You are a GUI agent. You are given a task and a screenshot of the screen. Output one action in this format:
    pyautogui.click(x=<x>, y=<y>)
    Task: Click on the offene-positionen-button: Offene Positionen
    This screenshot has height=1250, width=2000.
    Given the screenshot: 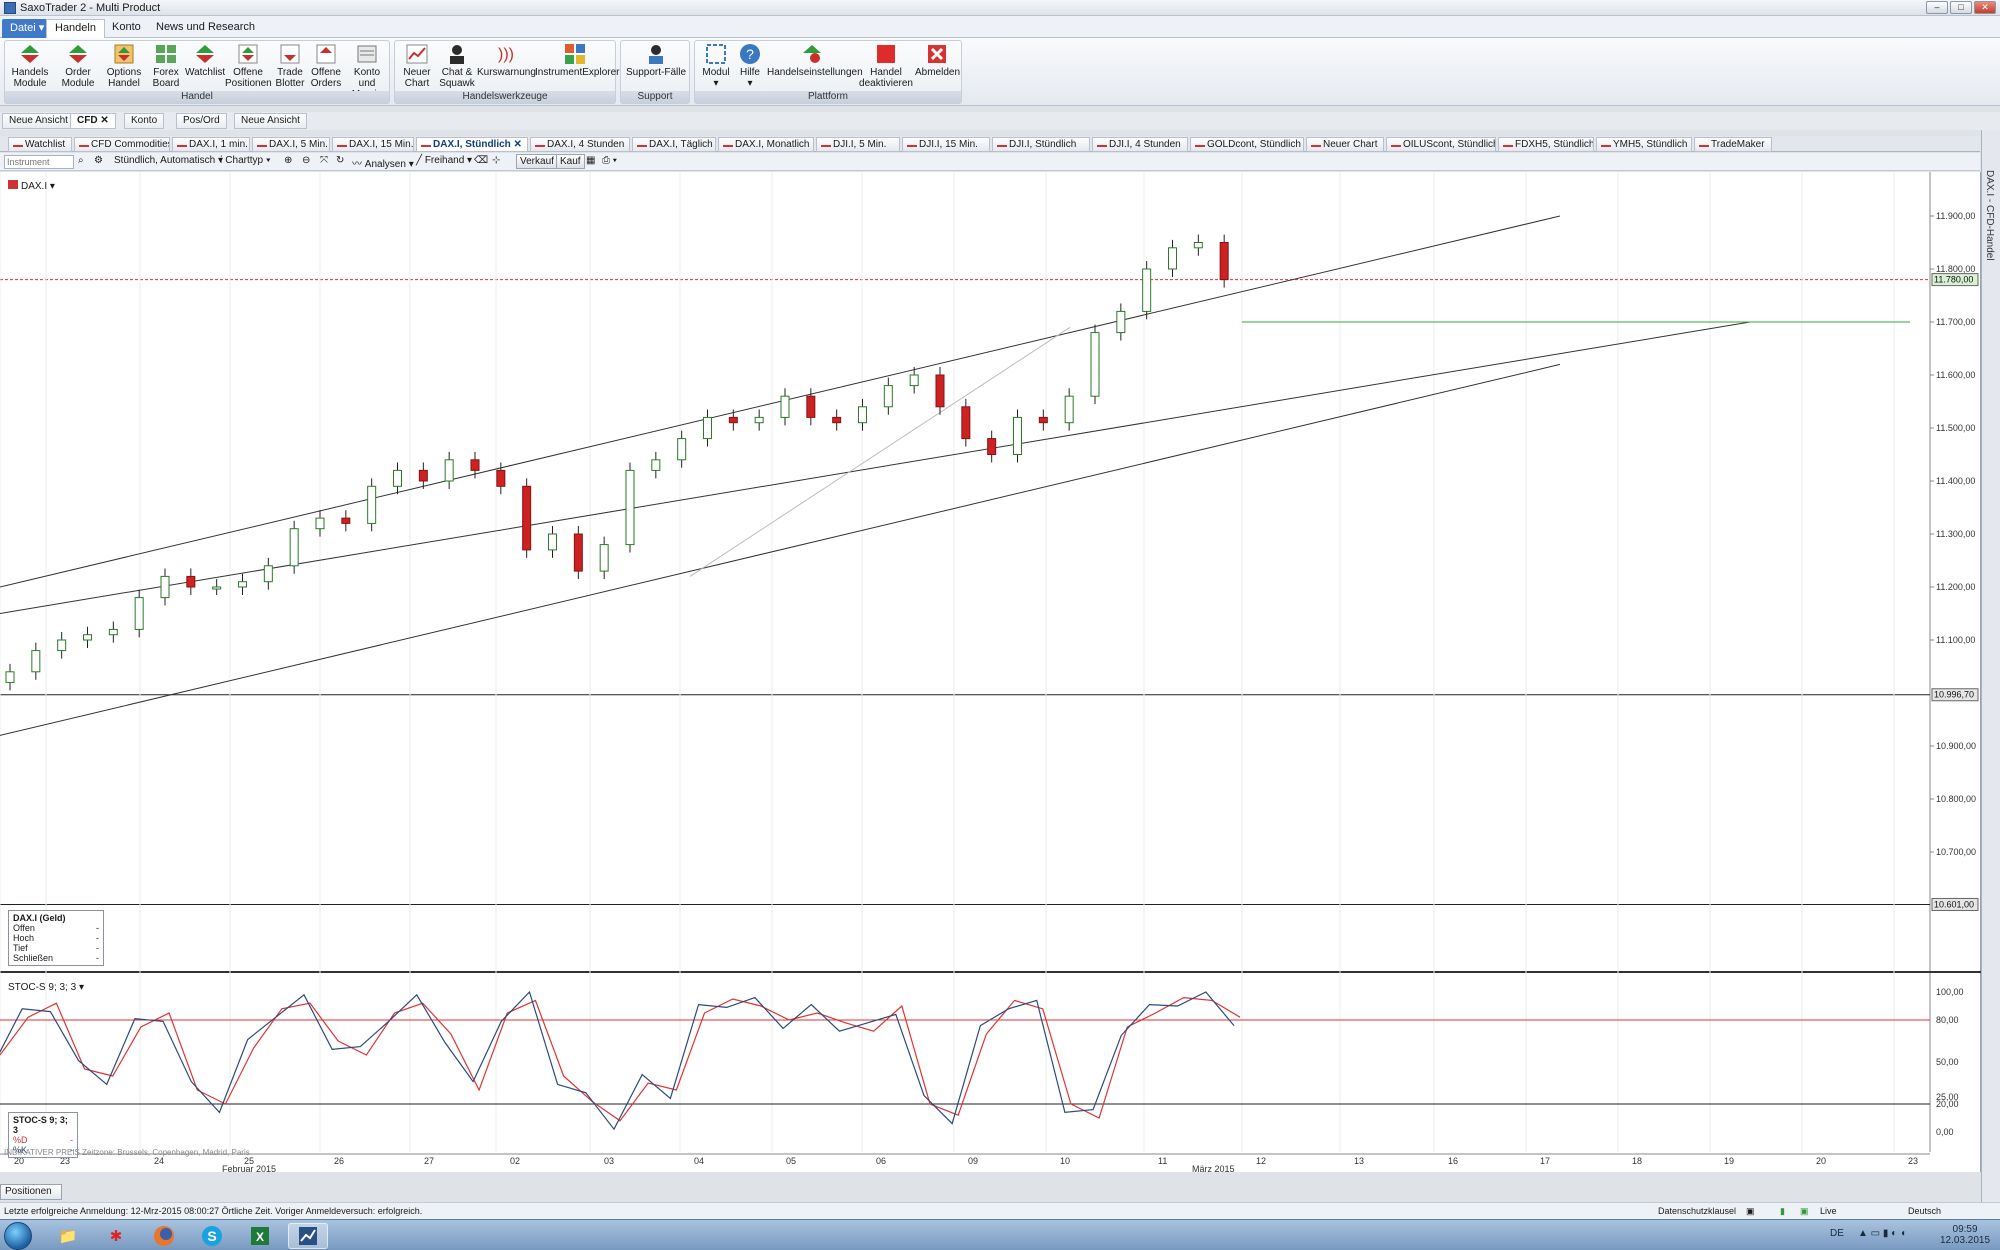 What is the action you would take?
    pyautogui.click(x=248, y=66)
    